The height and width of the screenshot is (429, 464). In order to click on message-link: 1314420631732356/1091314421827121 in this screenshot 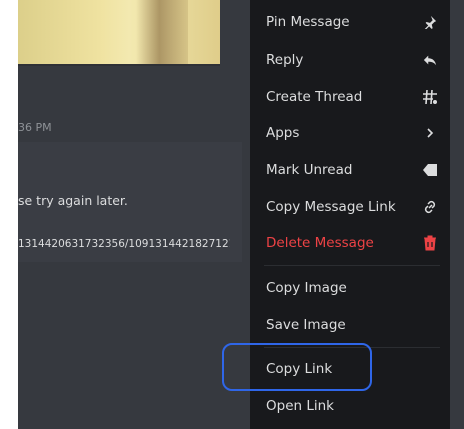, I will do `click(124, 244)`.